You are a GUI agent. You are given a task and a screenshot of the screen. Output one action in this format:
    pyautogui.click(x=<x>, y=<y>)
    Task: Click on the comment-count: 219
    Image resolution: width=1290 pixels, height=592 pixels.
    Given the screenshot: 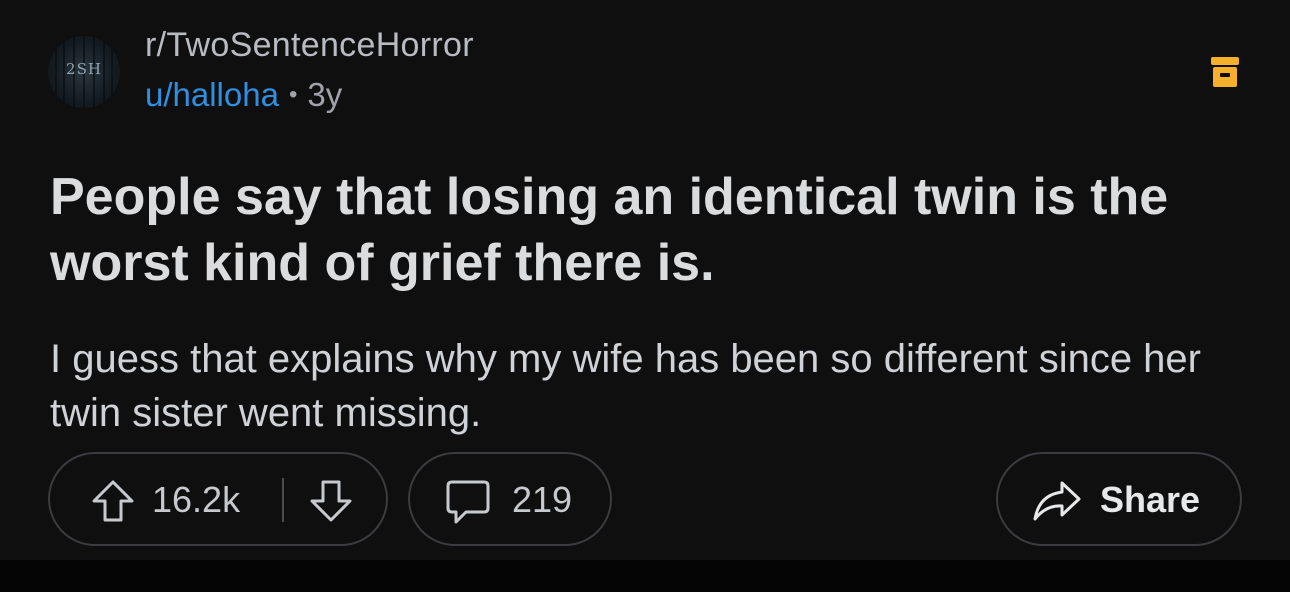 What is the action you would take?
    pyautogui.click(x=542, y=499)
    